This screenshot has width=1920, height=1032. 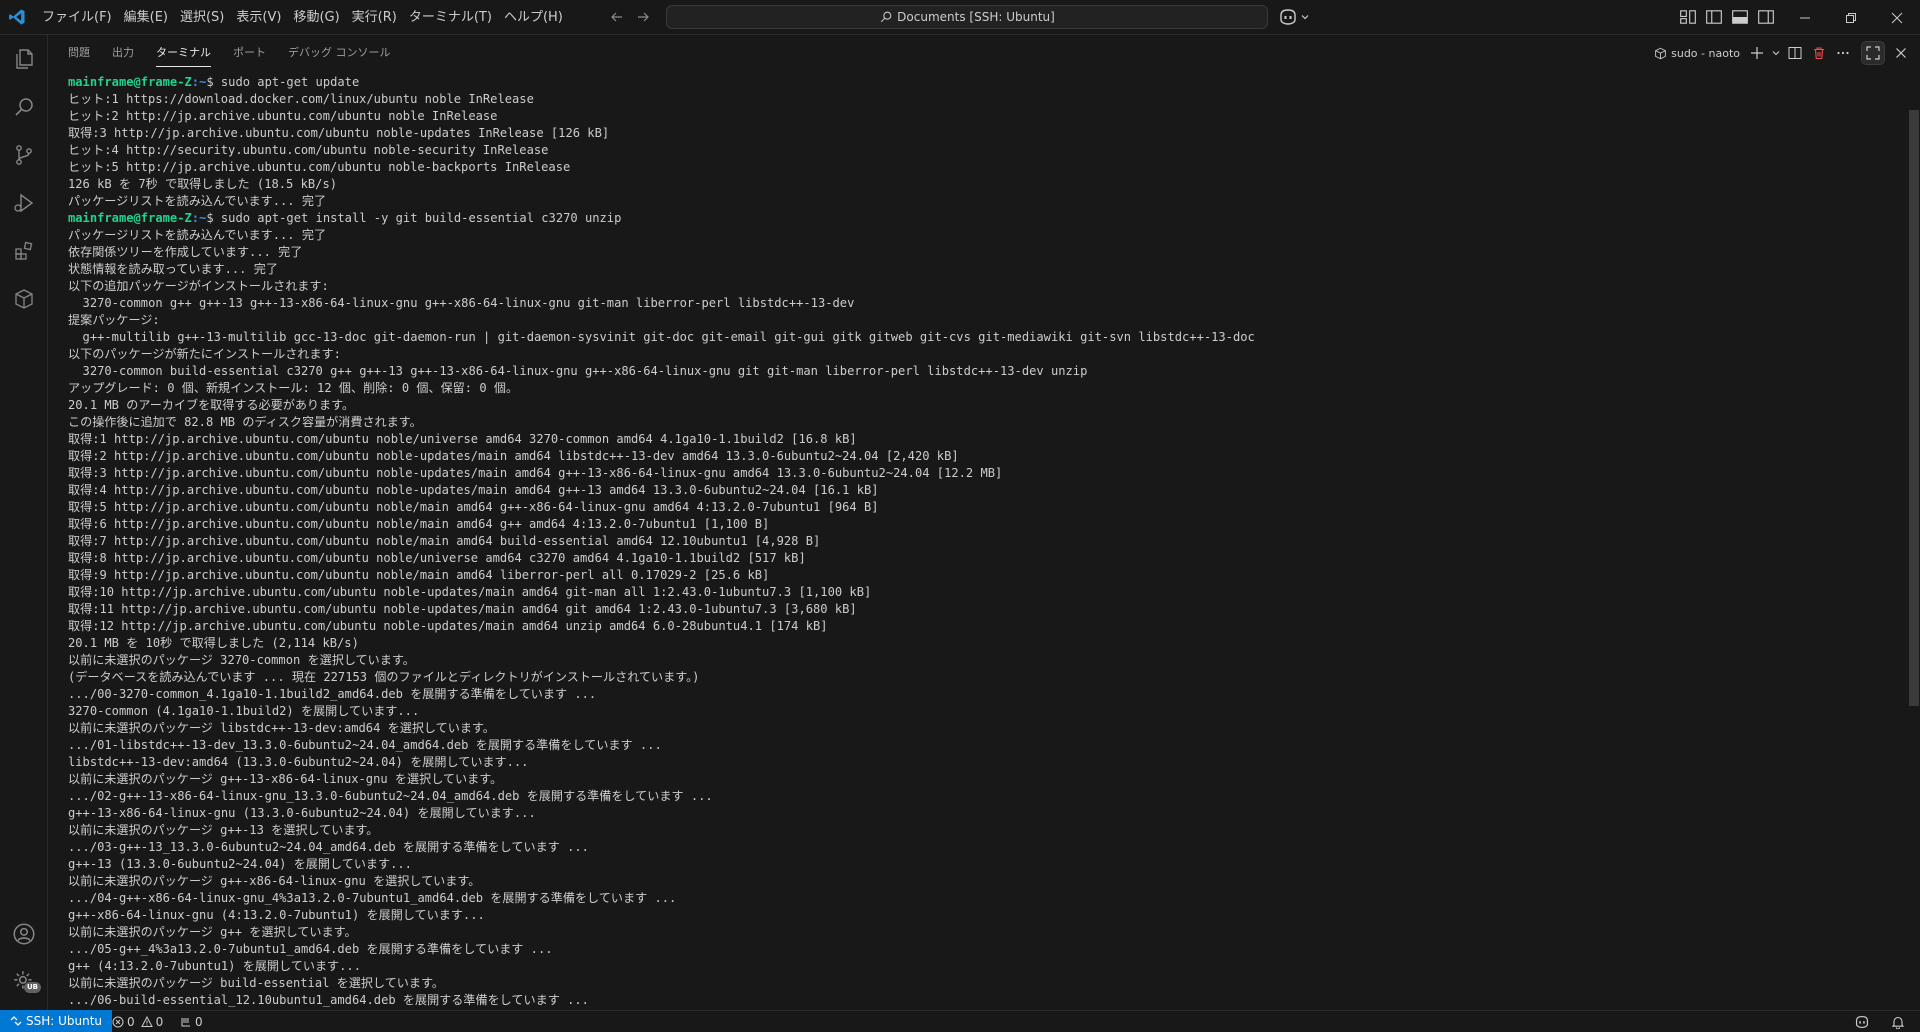 What do you see at coordinates (249, 53) in the screenshot?
I see `tab-ports: ポート` at bounding box center [249, 53].